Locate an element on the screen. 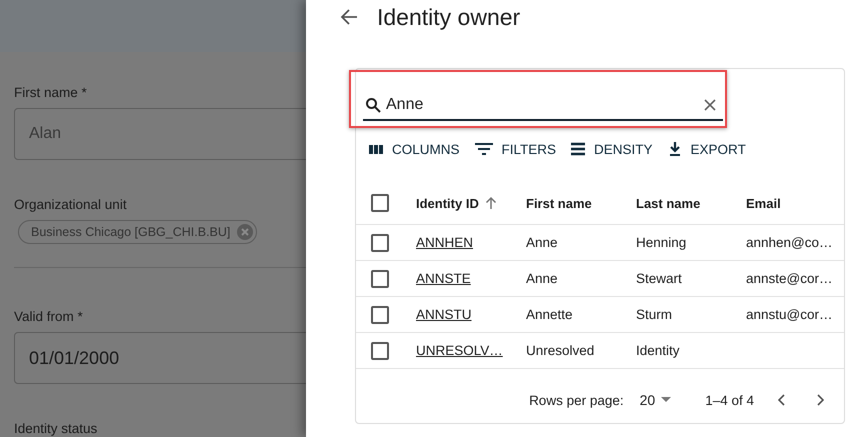  columns-icon is located at coordinates (376, 149).